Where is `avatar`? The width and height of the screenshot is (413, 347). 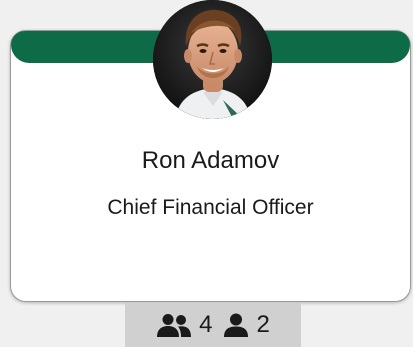 avatar is located at coordinates (212, 59).